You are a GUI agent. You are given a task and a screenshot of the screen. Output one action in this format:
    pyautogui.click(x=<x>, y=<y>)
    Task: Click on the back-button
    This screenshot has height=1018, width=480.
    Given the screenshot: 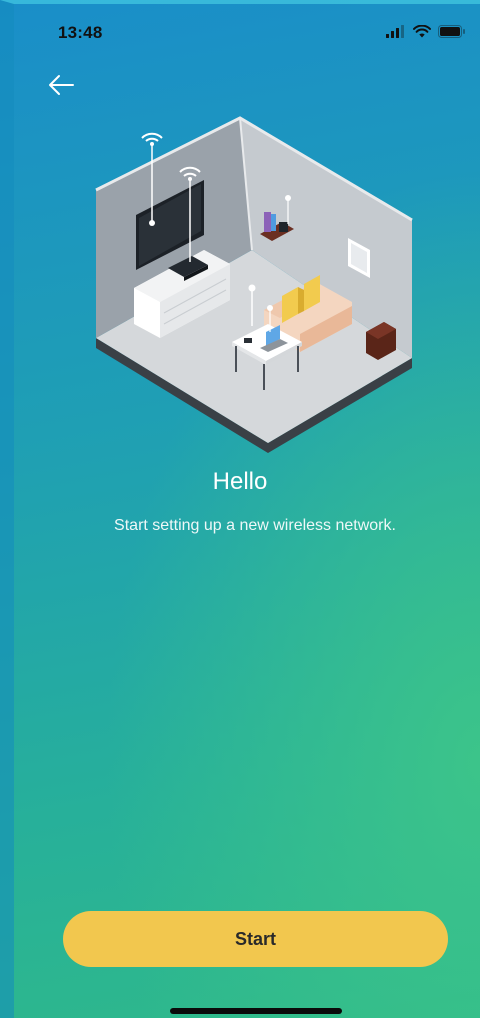 What is the action you would take?
    pyautogui.click(x=61, y=85)
    